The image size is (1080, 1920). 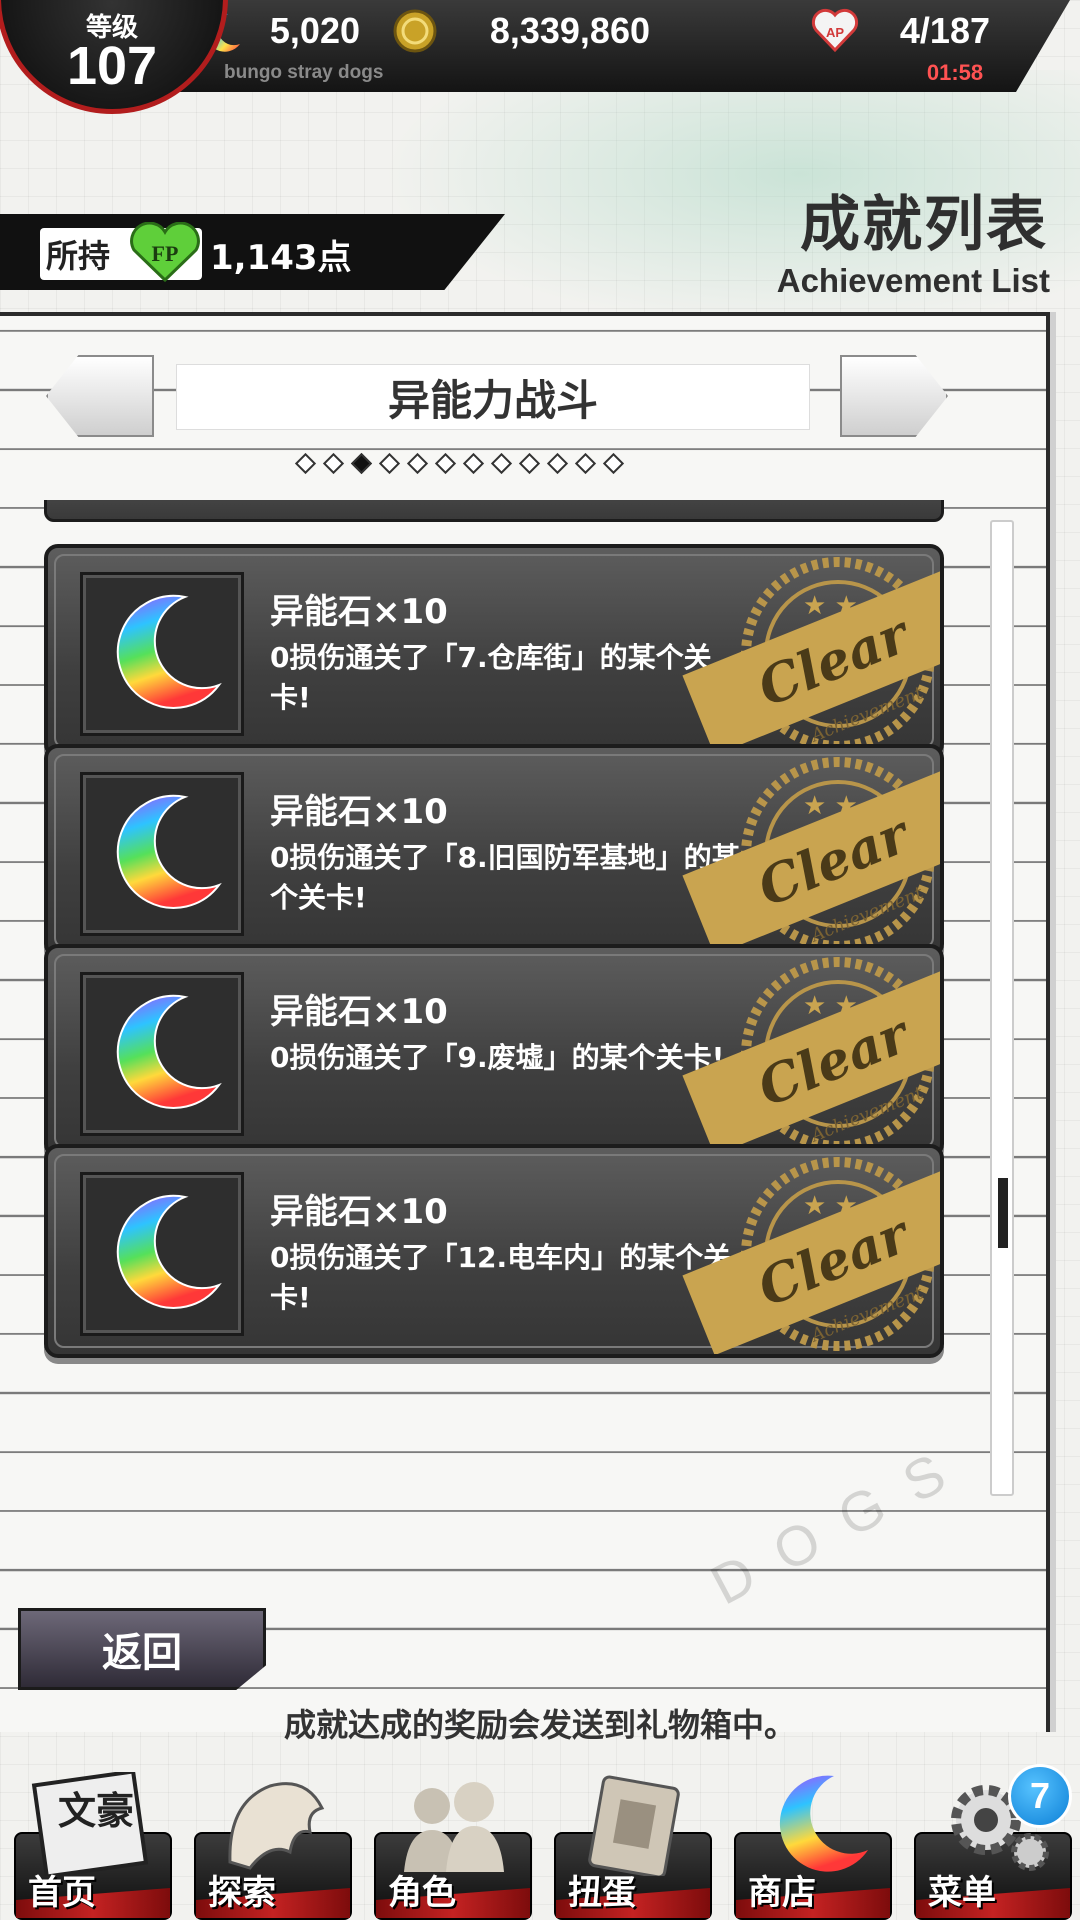 I want to click on nav-item: 商店, so click(x=813, y=1845).